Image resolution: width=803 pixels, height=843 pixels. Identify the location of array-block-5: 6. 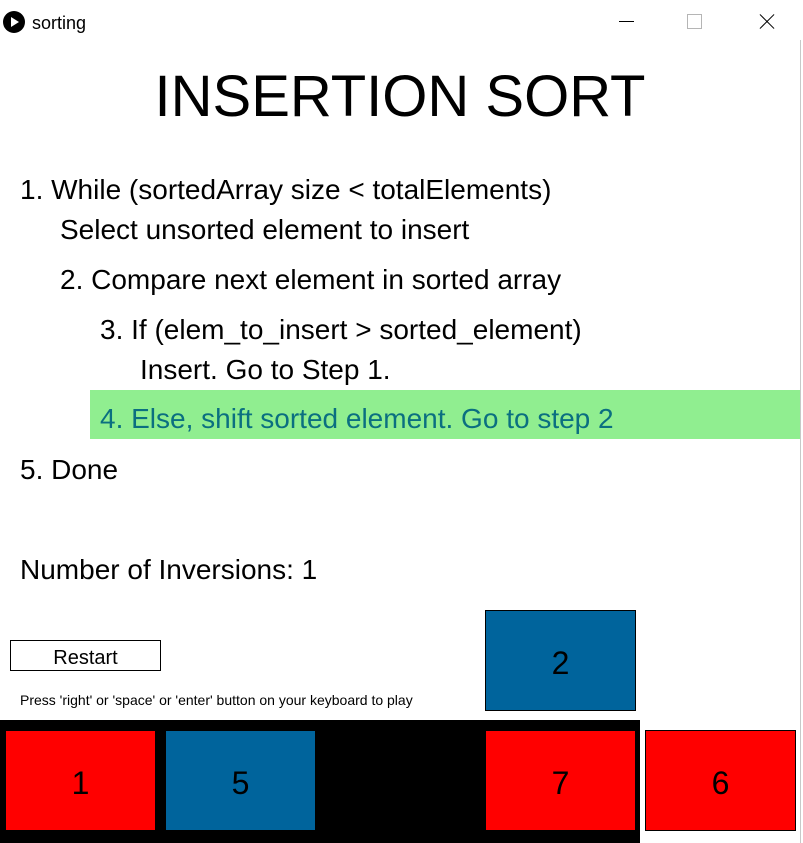
(720, 780).